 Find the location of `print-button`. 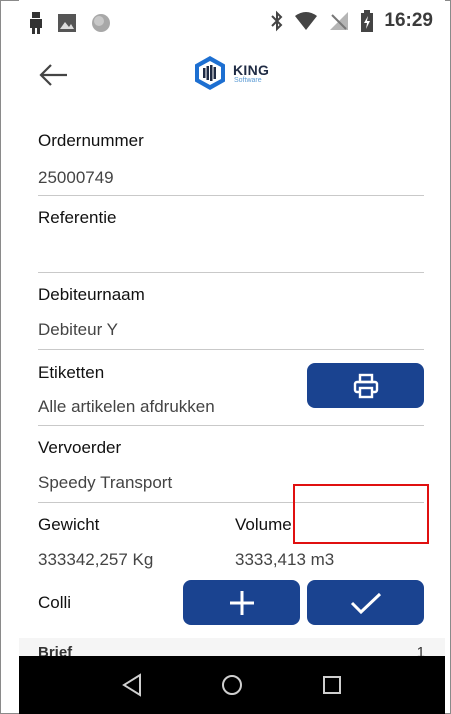

print-button is located at coordinates (365, 385).